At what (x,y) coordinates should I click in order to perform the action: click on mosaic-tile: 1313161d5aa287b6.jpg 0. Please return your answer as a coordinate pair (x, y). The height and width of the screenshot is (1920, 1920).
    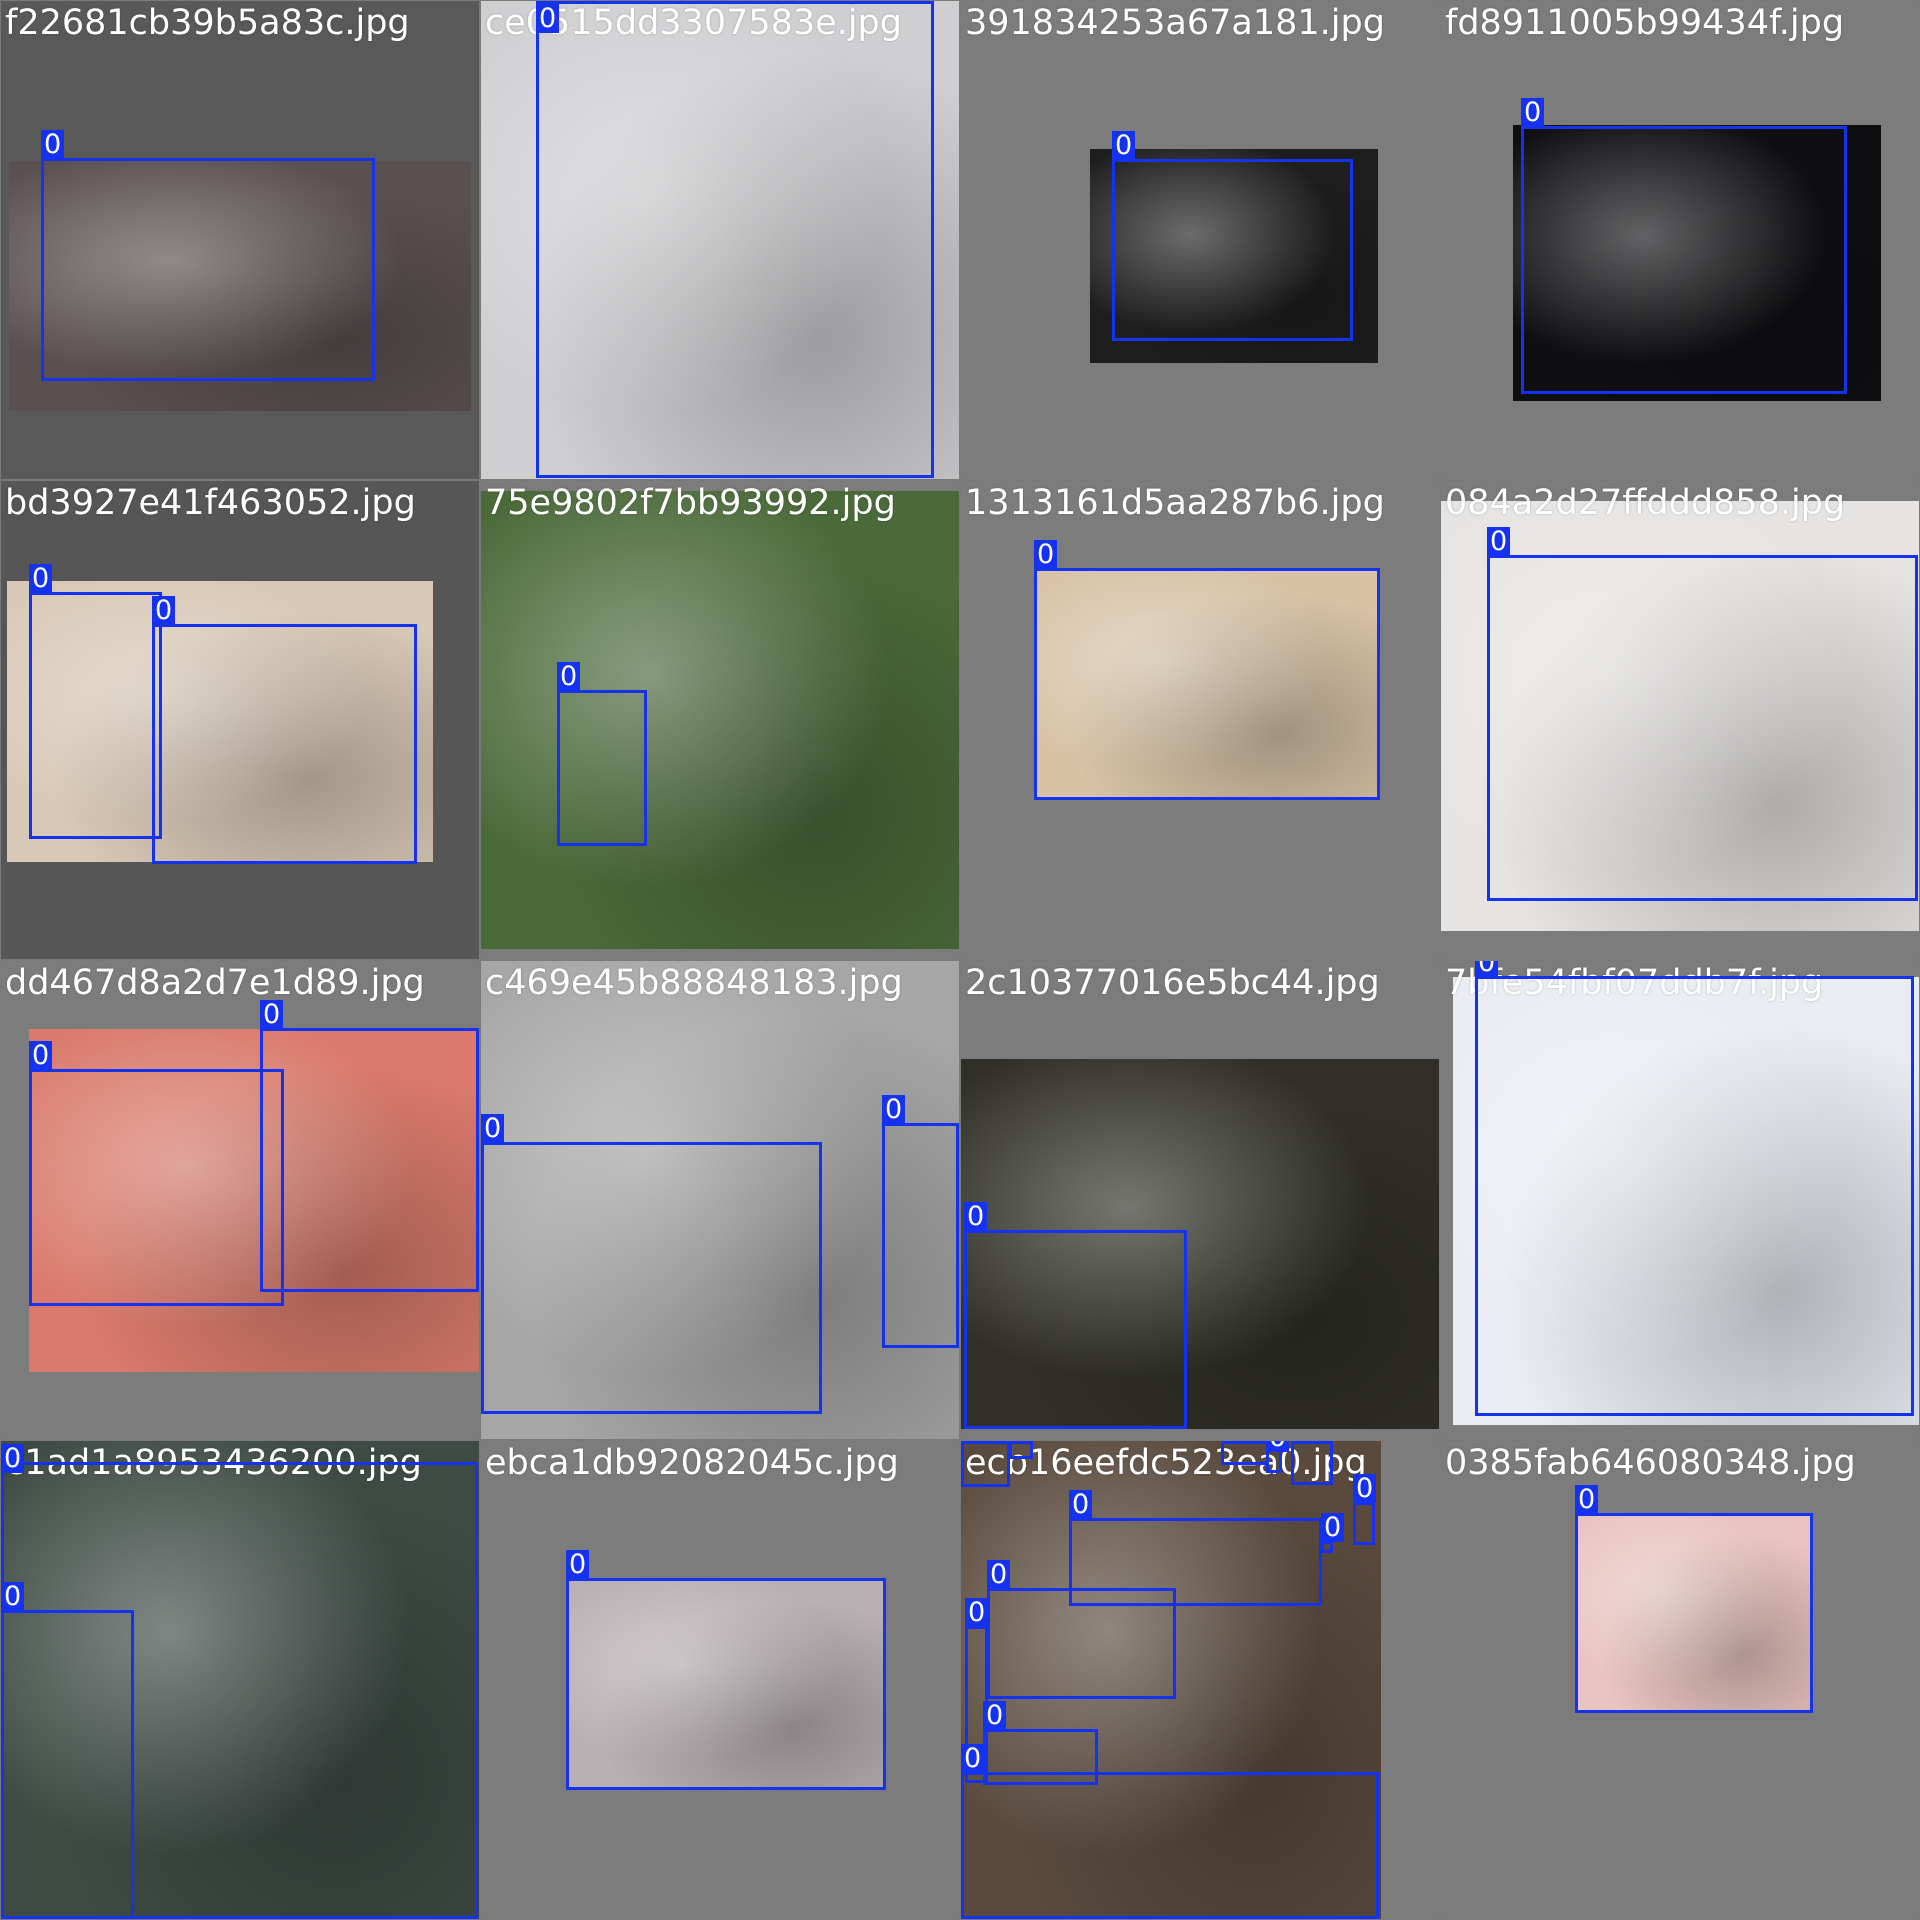
    Looking at the image, I should click on (1200, 720).